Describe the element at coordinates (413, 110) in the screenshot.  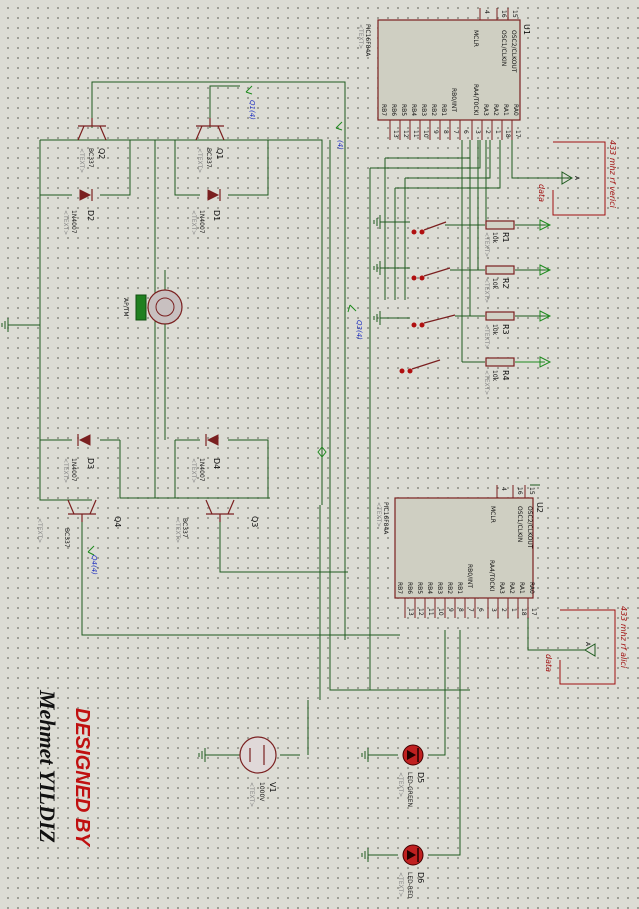
I see `pin-label: RB4` at that location.